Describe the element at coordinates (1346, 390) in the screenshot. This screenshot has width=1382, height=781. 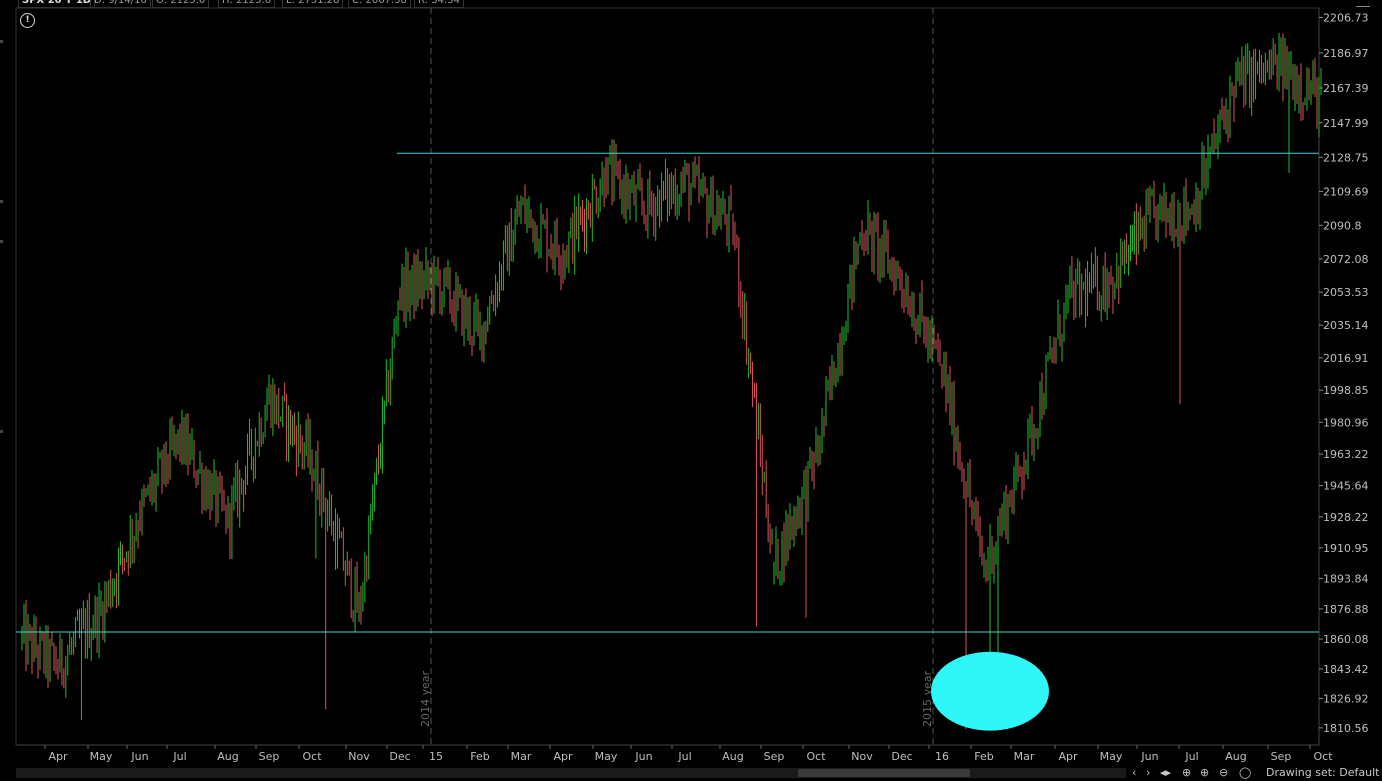
I see `y-tick-label: 1998.85` at that location.